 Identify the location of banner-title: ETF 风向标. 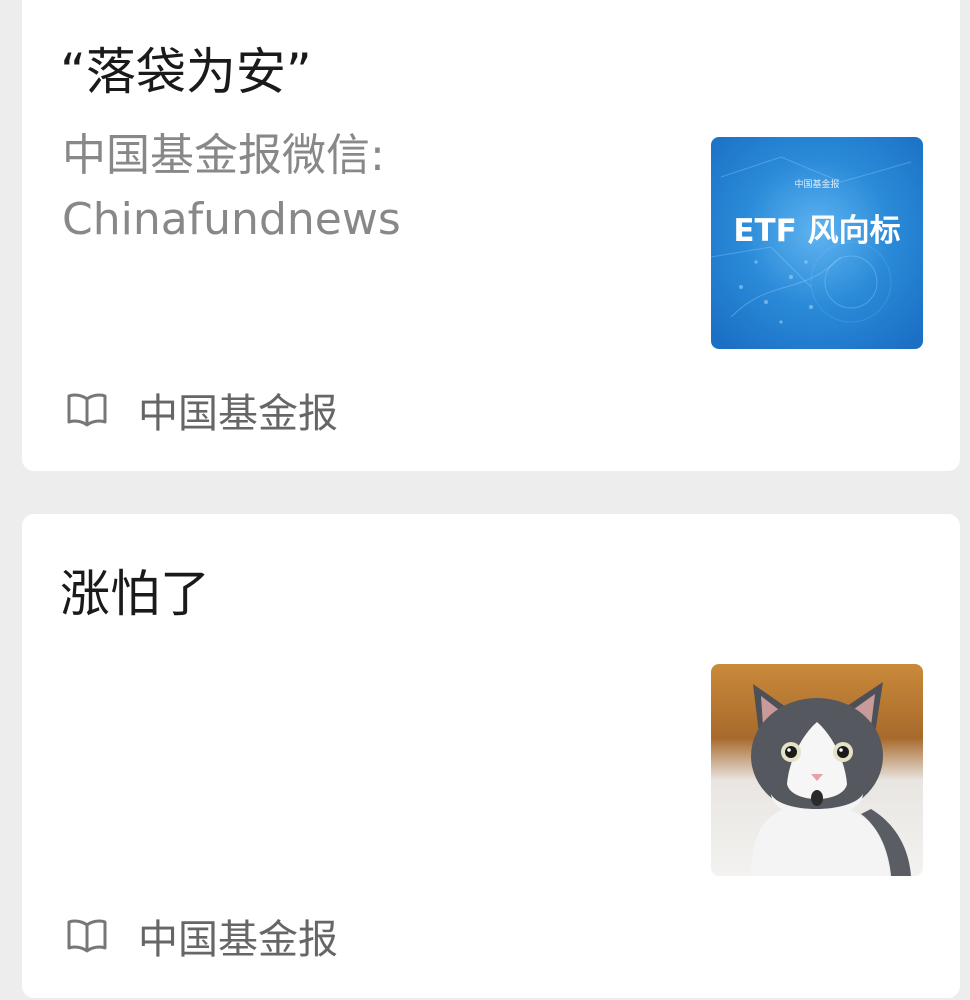
(816, 231).